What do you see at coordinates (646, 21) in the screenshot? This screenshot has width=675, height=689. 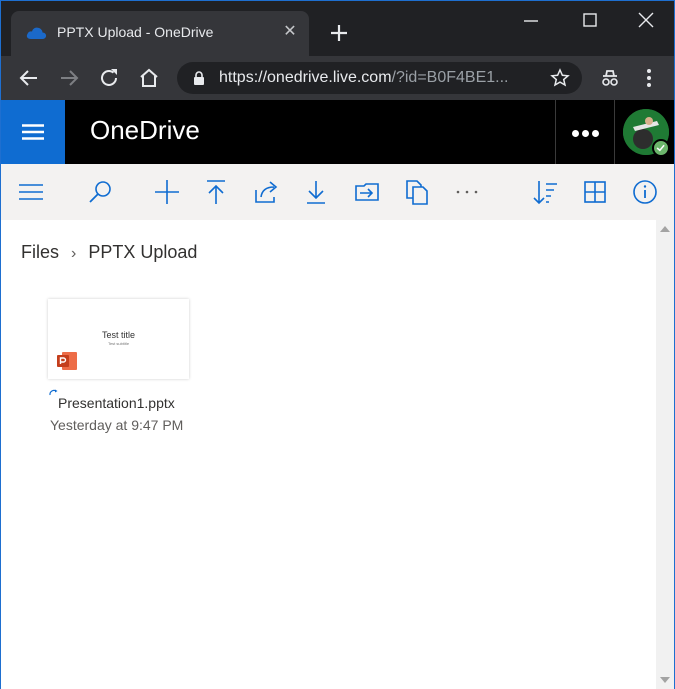 I see `window-close-icon` at bounding box center [646, 21].